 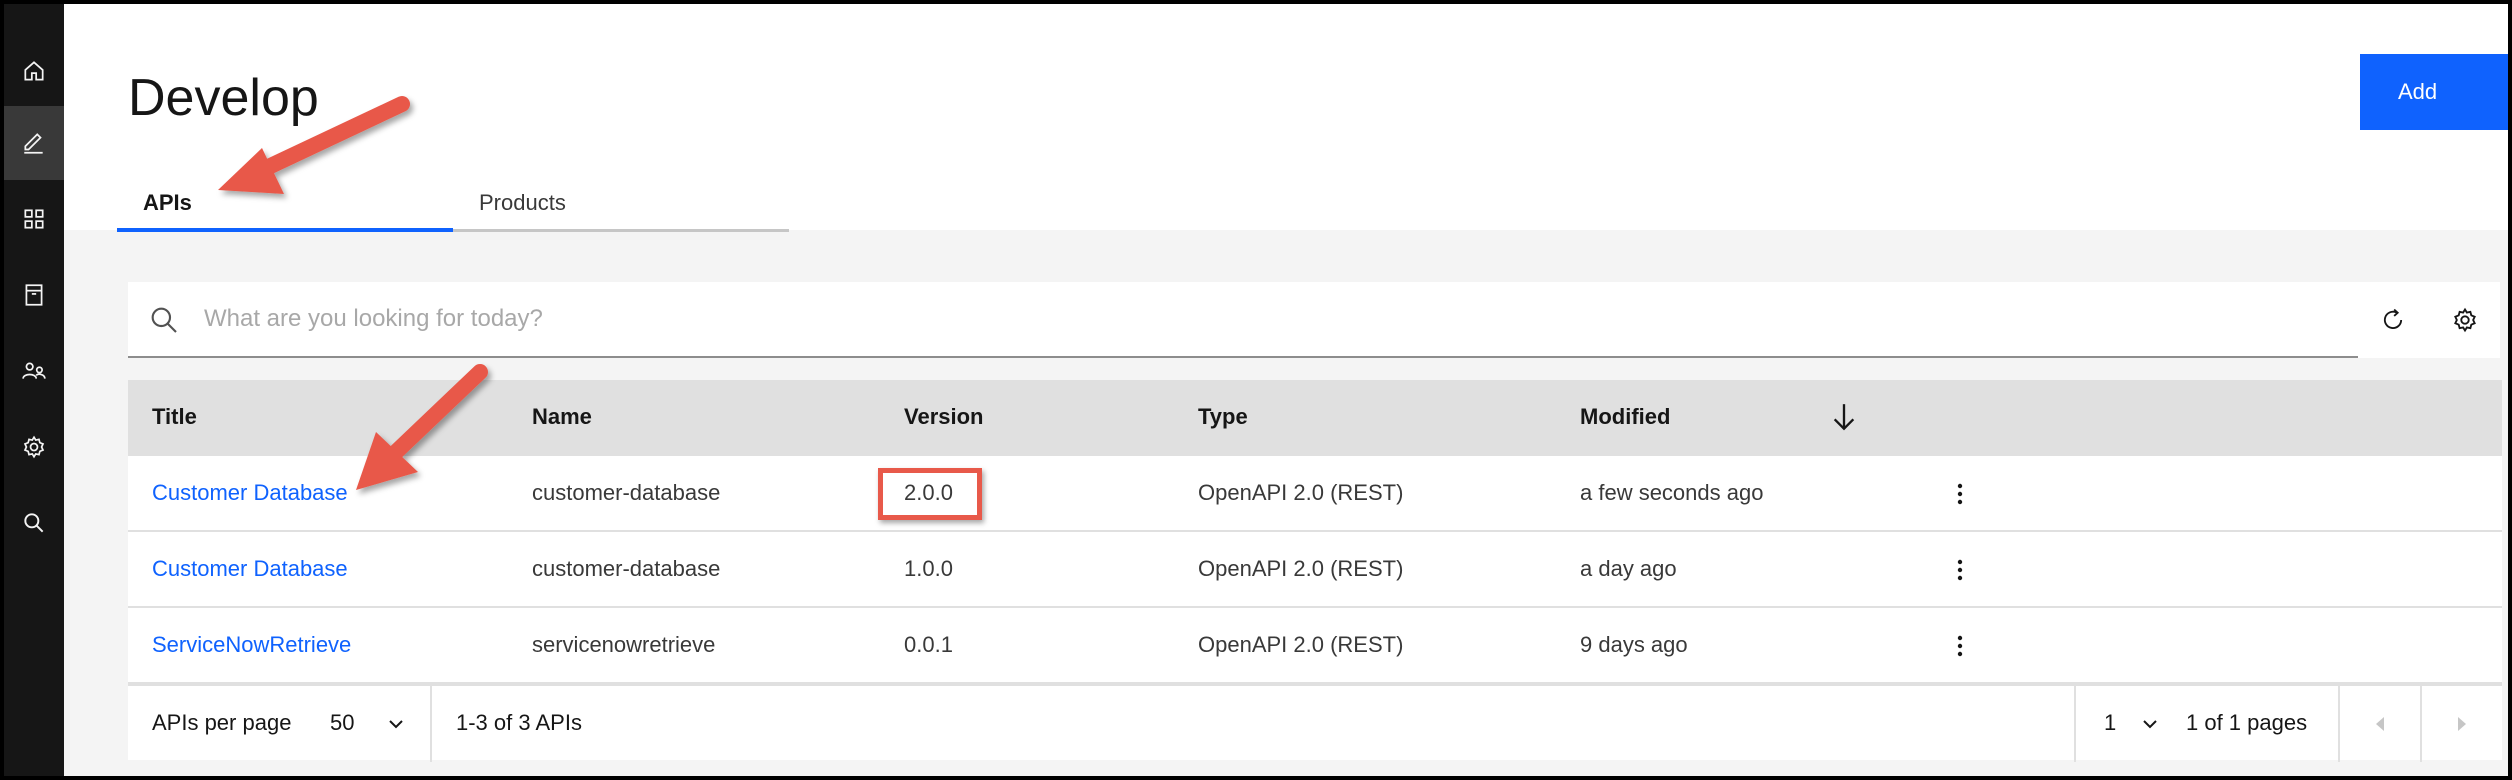 I want to click on column-header-modified: Modified, so click(x=1625, y=417).